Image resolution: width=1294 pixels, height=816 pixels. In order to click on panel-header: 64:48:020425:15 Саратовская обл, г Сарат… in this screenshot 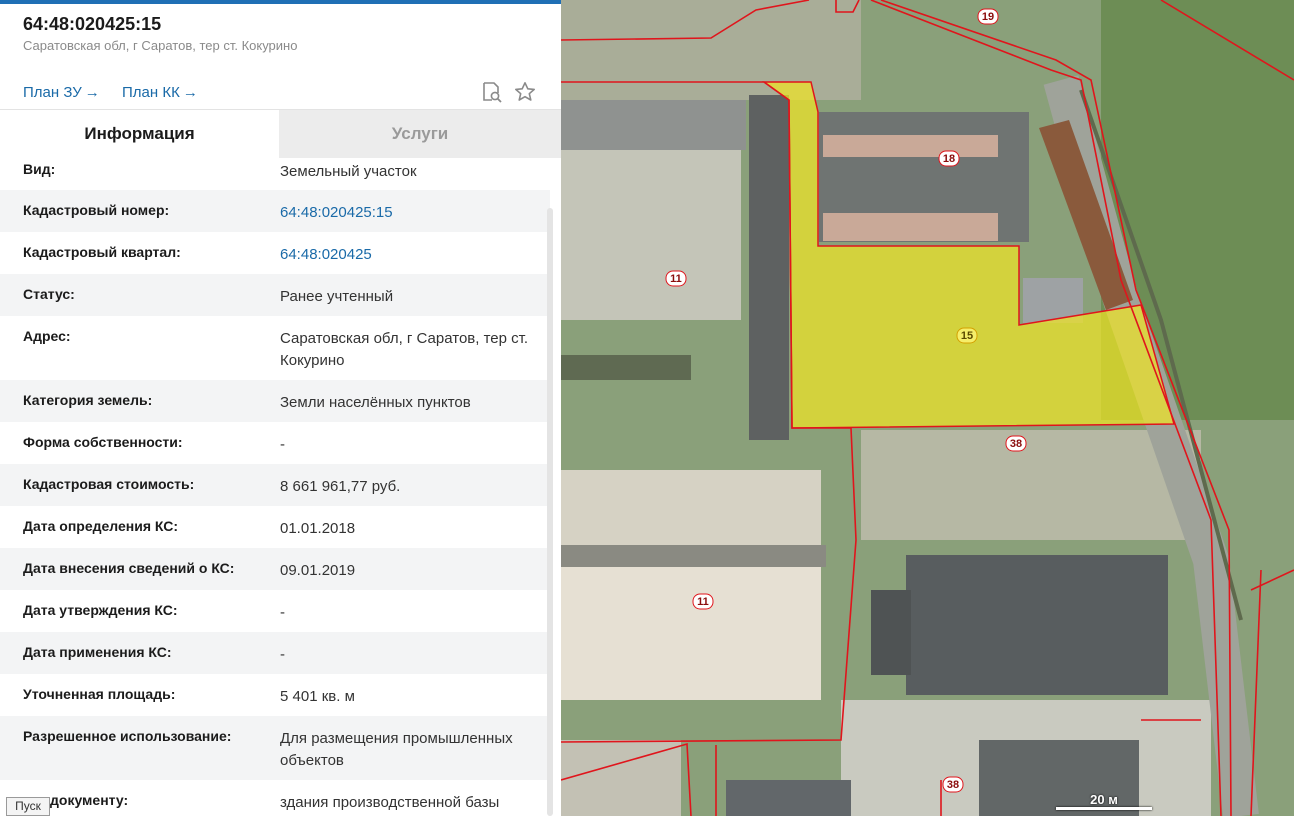, I will do `click(280, 57)`.